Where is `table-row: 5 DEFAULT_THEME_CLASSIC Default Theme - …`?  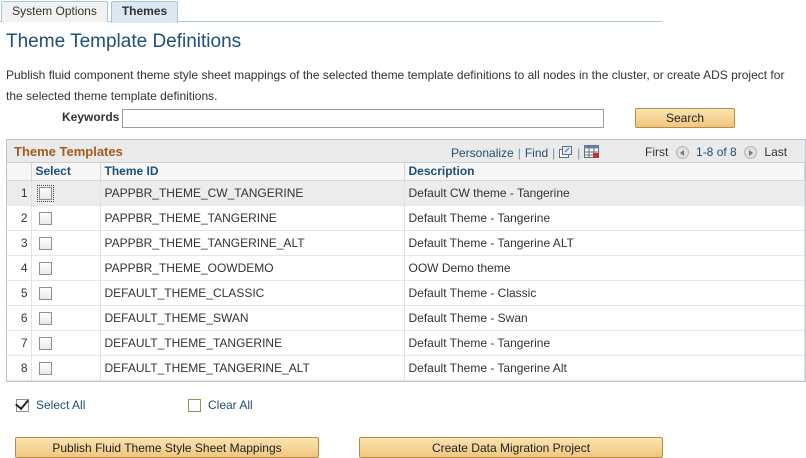
table-row: 5 DEFAULT_THEME_CLASSIC Default Theme - … is located at coordinates (406, 293).